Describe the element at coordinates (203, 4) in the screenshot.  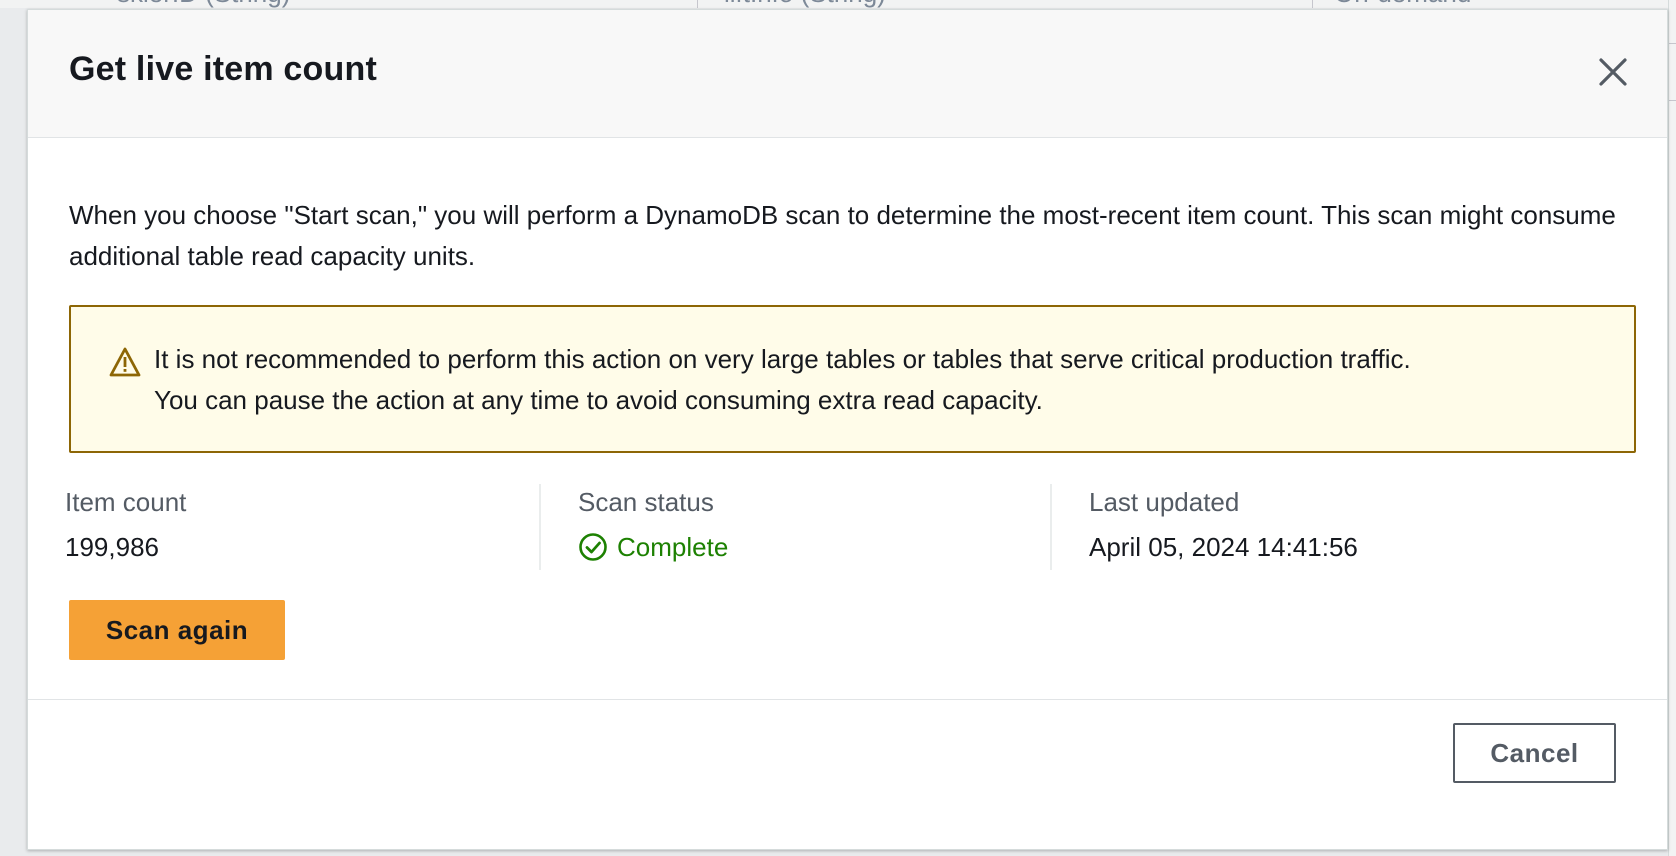
I see `background-column-header: skierID (String)` at that location.